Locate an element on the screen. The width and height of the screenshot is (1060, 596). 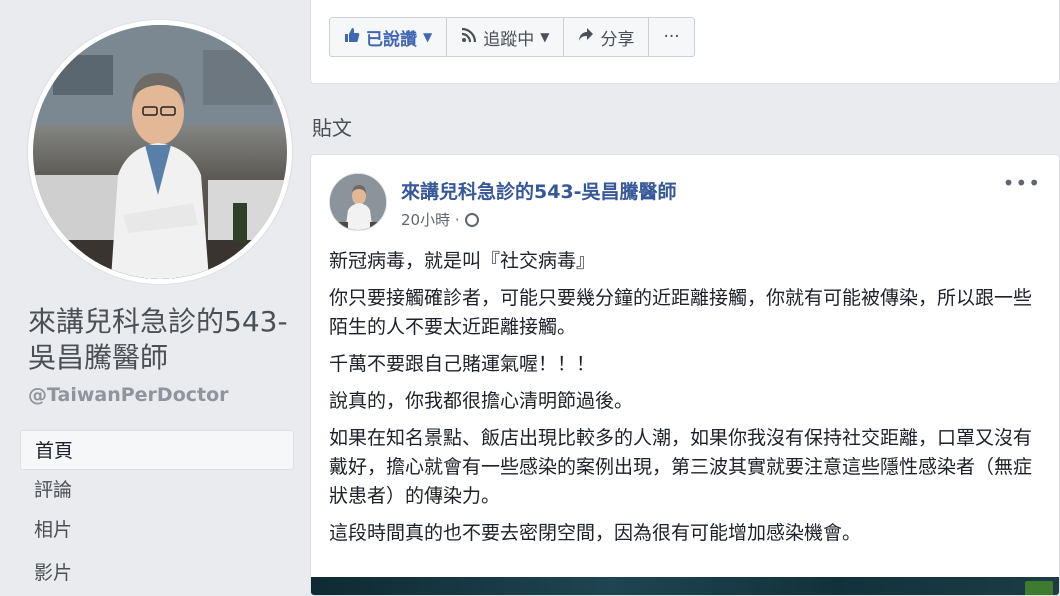
post-author-name: 來講兒科急診的543-吳昌騰醫師 is located at coordinates (539, 190).